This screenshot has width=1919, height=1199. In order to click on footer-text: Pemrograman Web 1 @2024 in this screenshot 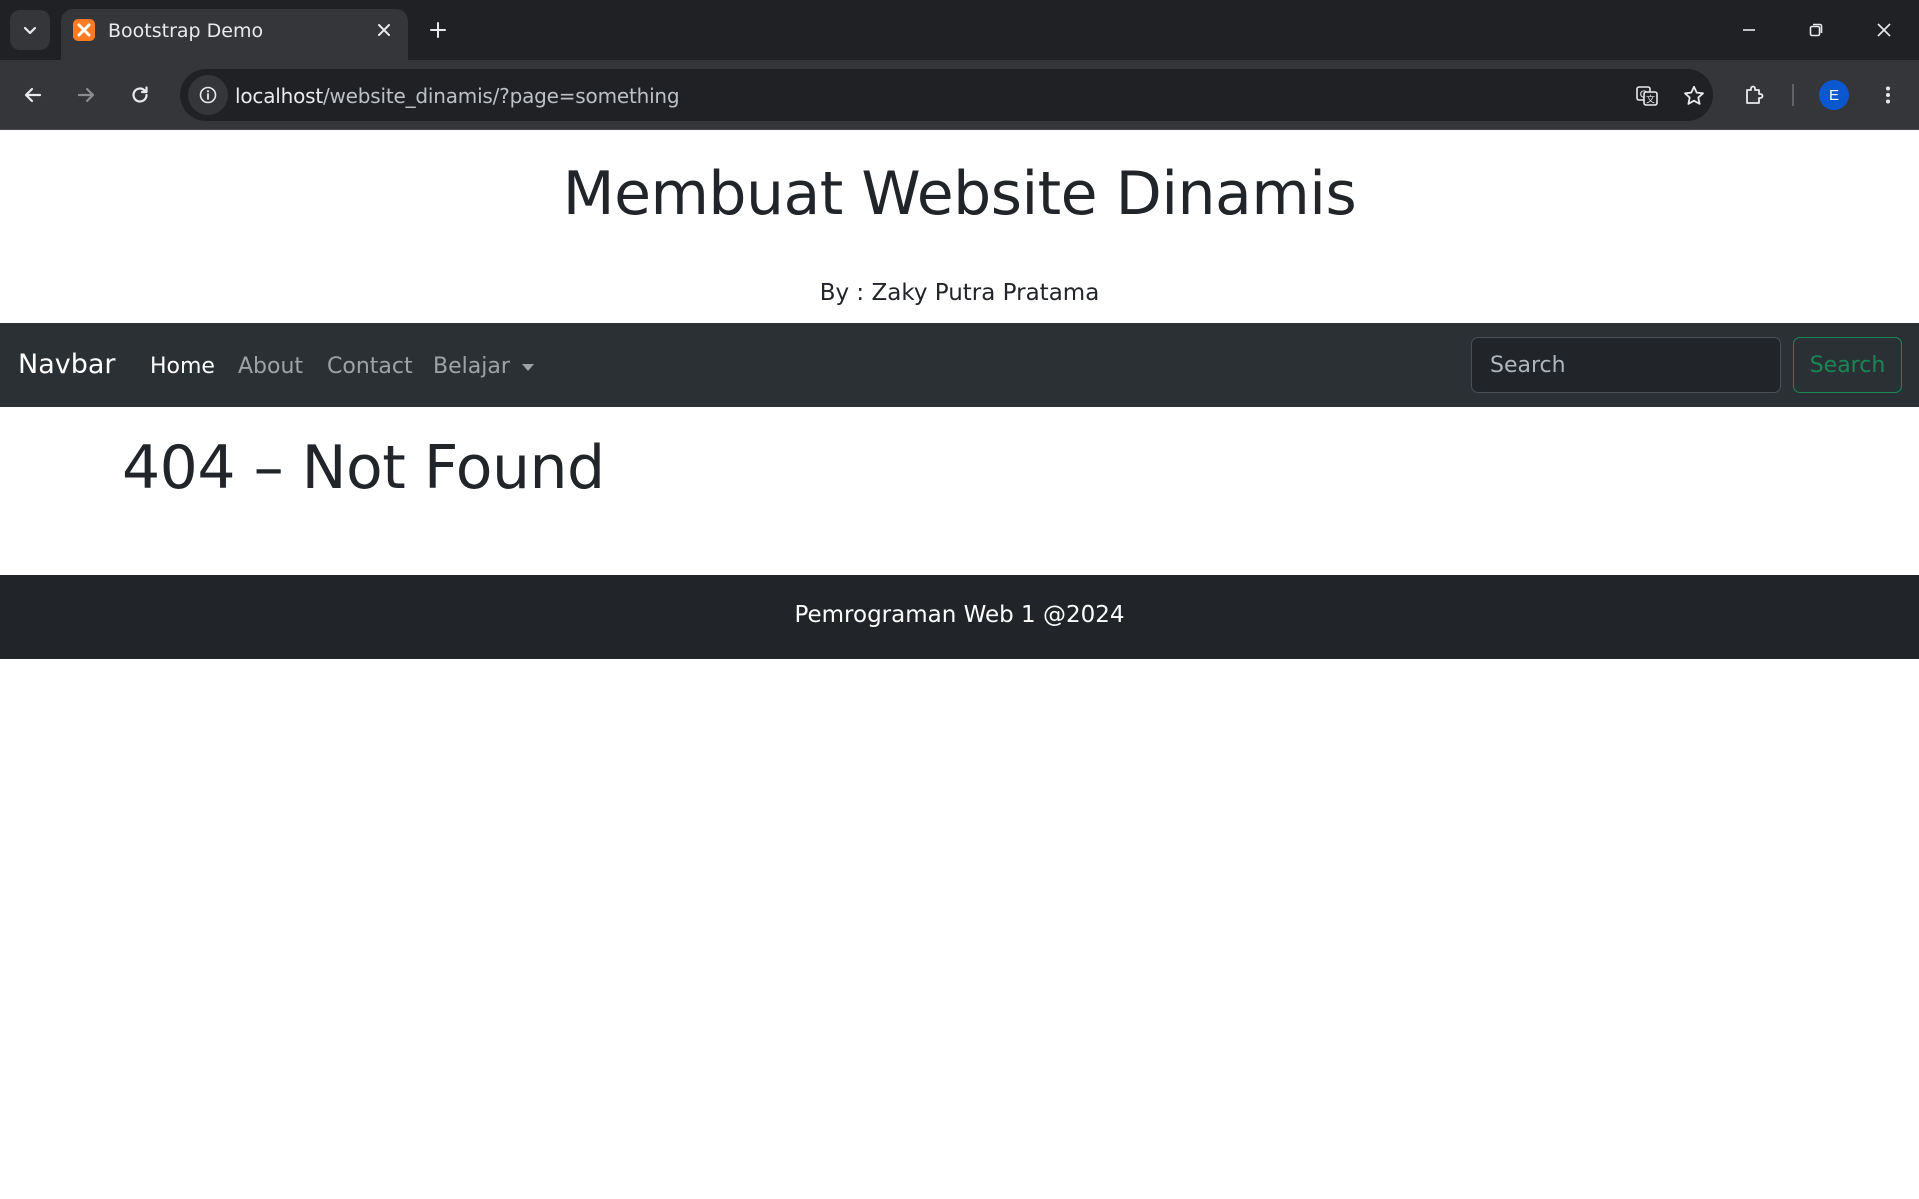, I will do `click(959, 615)`.